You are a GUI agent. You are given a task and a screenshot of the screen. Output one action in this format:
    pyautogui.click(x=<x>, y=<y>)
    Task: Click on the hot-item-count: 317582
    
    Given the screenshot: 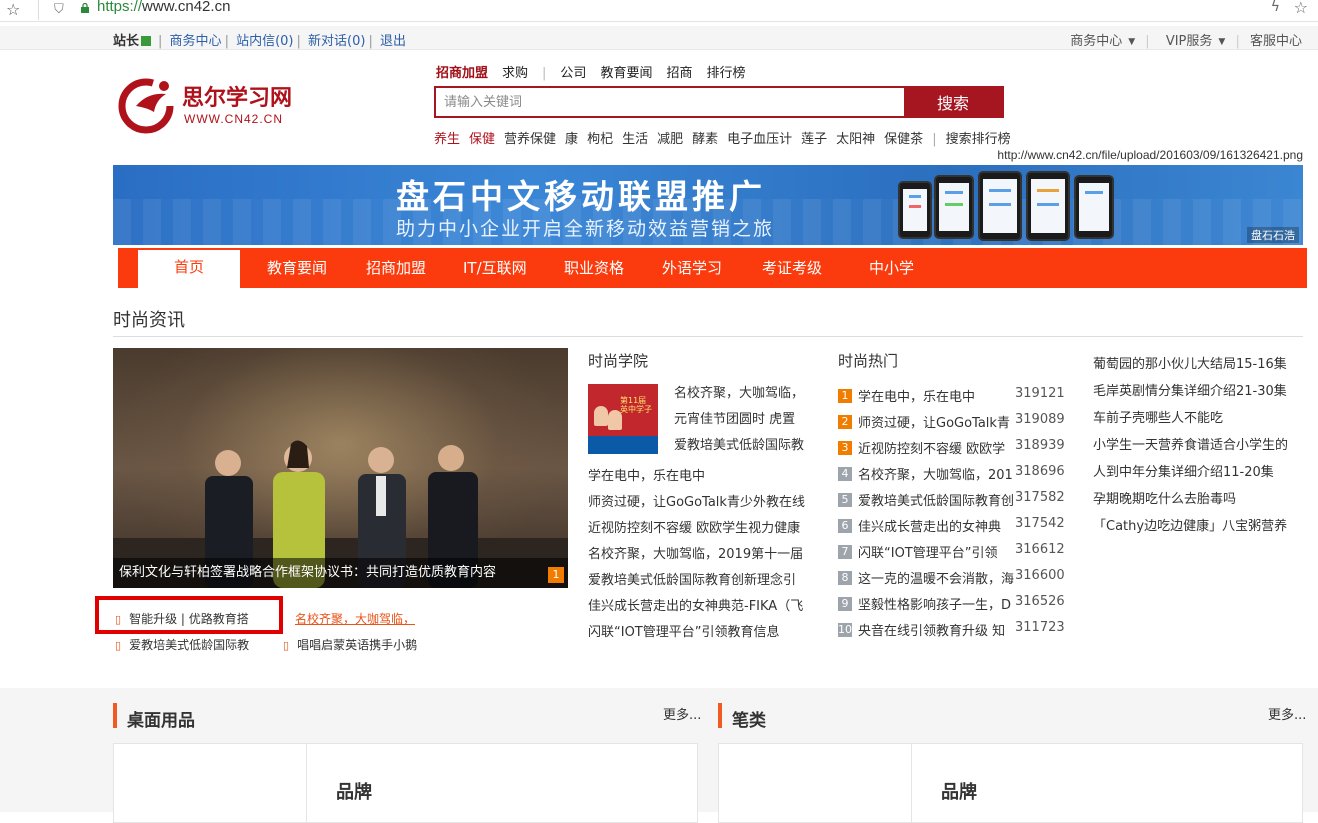 What is the action you would take?
    pyautogui.click(x=1040, y=497)
    